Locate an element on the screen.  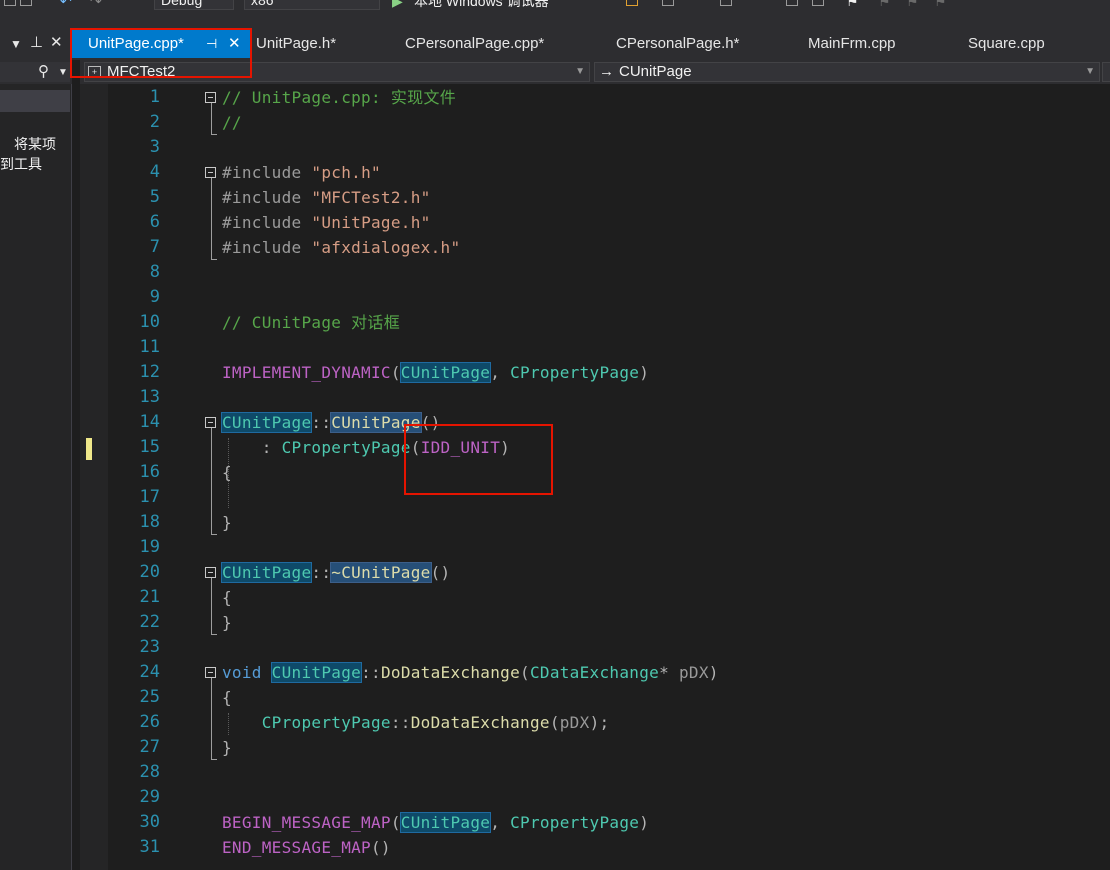
start-debug-button: 本地 Windows 调试器 is located at coordinates (481, 5).